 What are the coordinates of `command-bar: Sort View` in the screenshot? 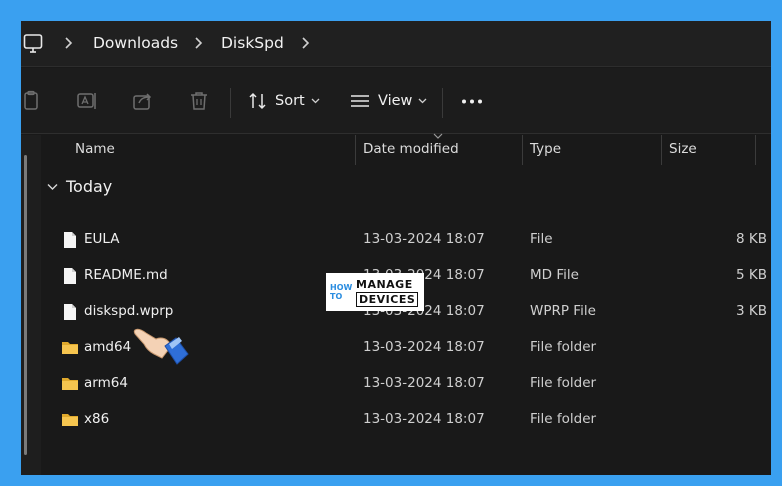 It's located at (396, 101).